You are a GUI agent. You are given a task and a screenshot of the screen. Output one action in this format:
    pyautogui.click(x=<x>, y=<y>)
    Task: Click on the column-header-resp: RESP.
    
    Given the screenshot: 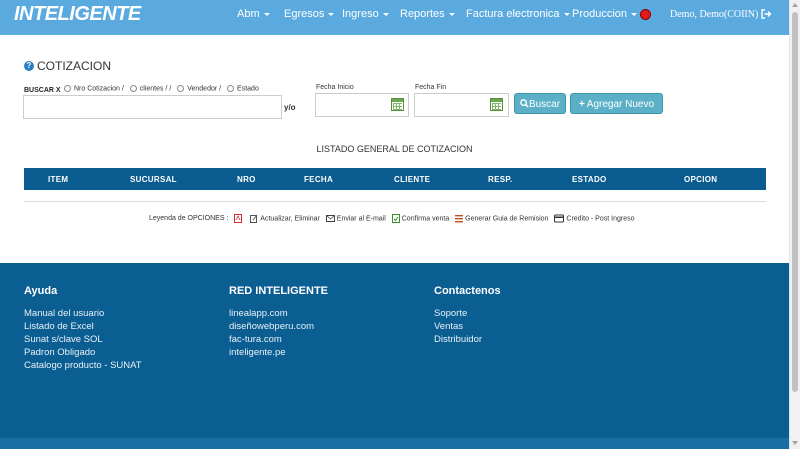 What is the action you would take?
    pyautogui.click(x=500, y=179)
    